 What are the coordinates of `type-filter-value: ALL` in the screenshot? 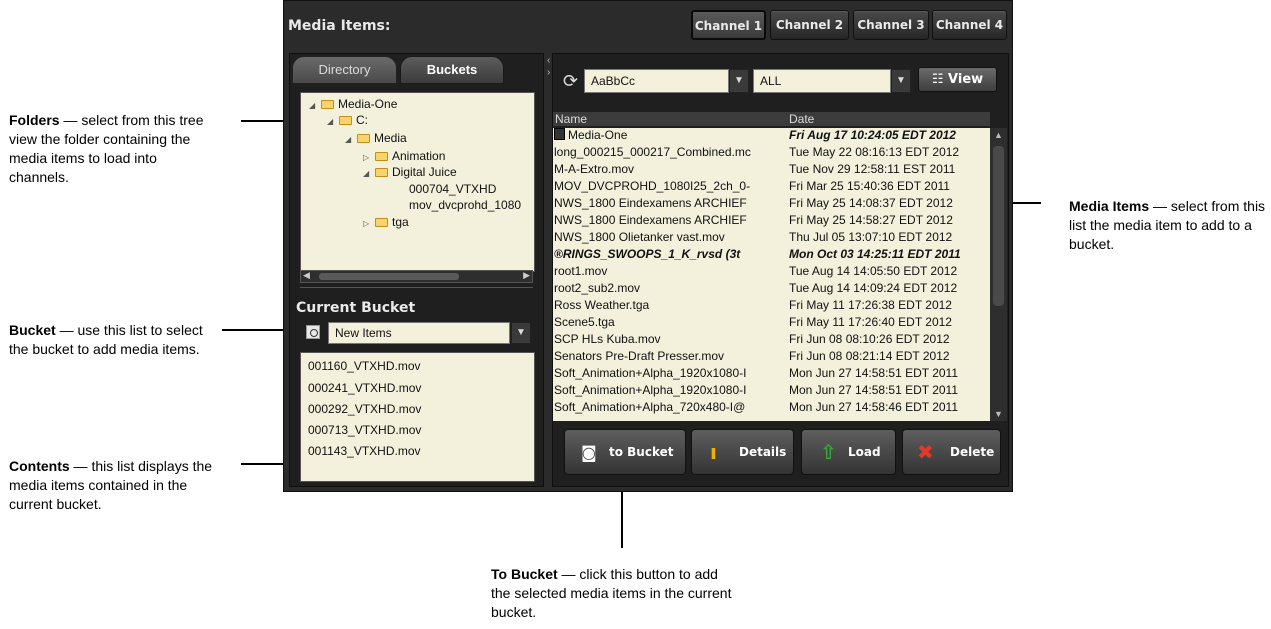 It's located at (822, 81).